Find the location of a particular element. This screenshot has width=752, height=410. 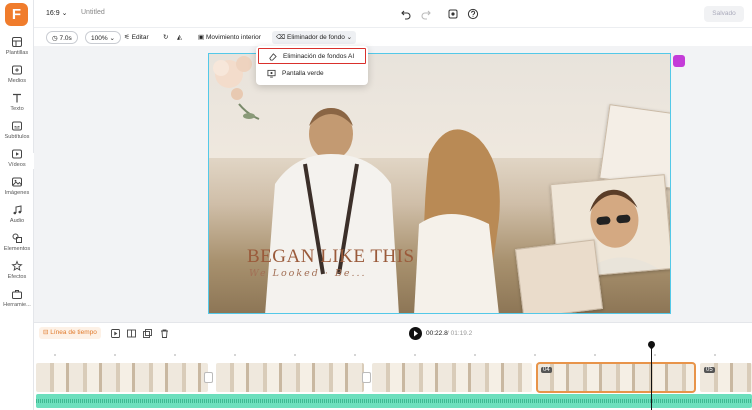

green-screen-icon is located at coordinates (271, 73).